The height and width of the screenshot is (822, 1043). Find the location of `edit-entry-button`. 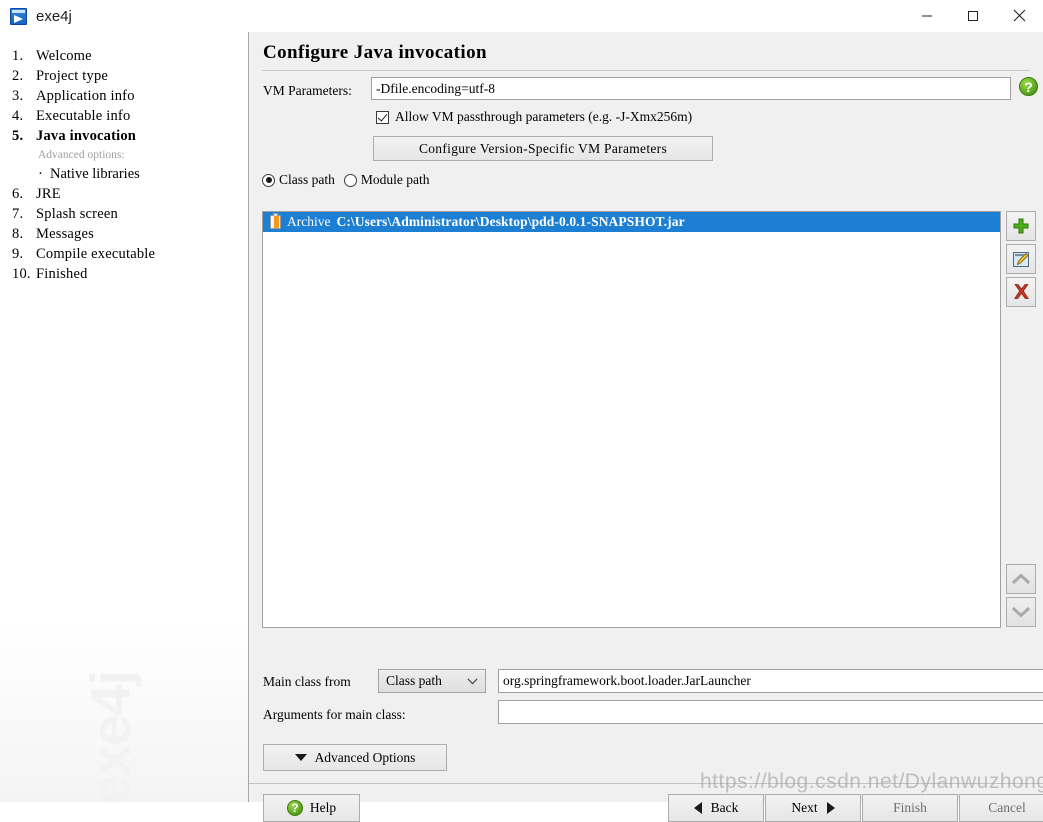

edit-entry-button is located at coordinates (1021, 259).